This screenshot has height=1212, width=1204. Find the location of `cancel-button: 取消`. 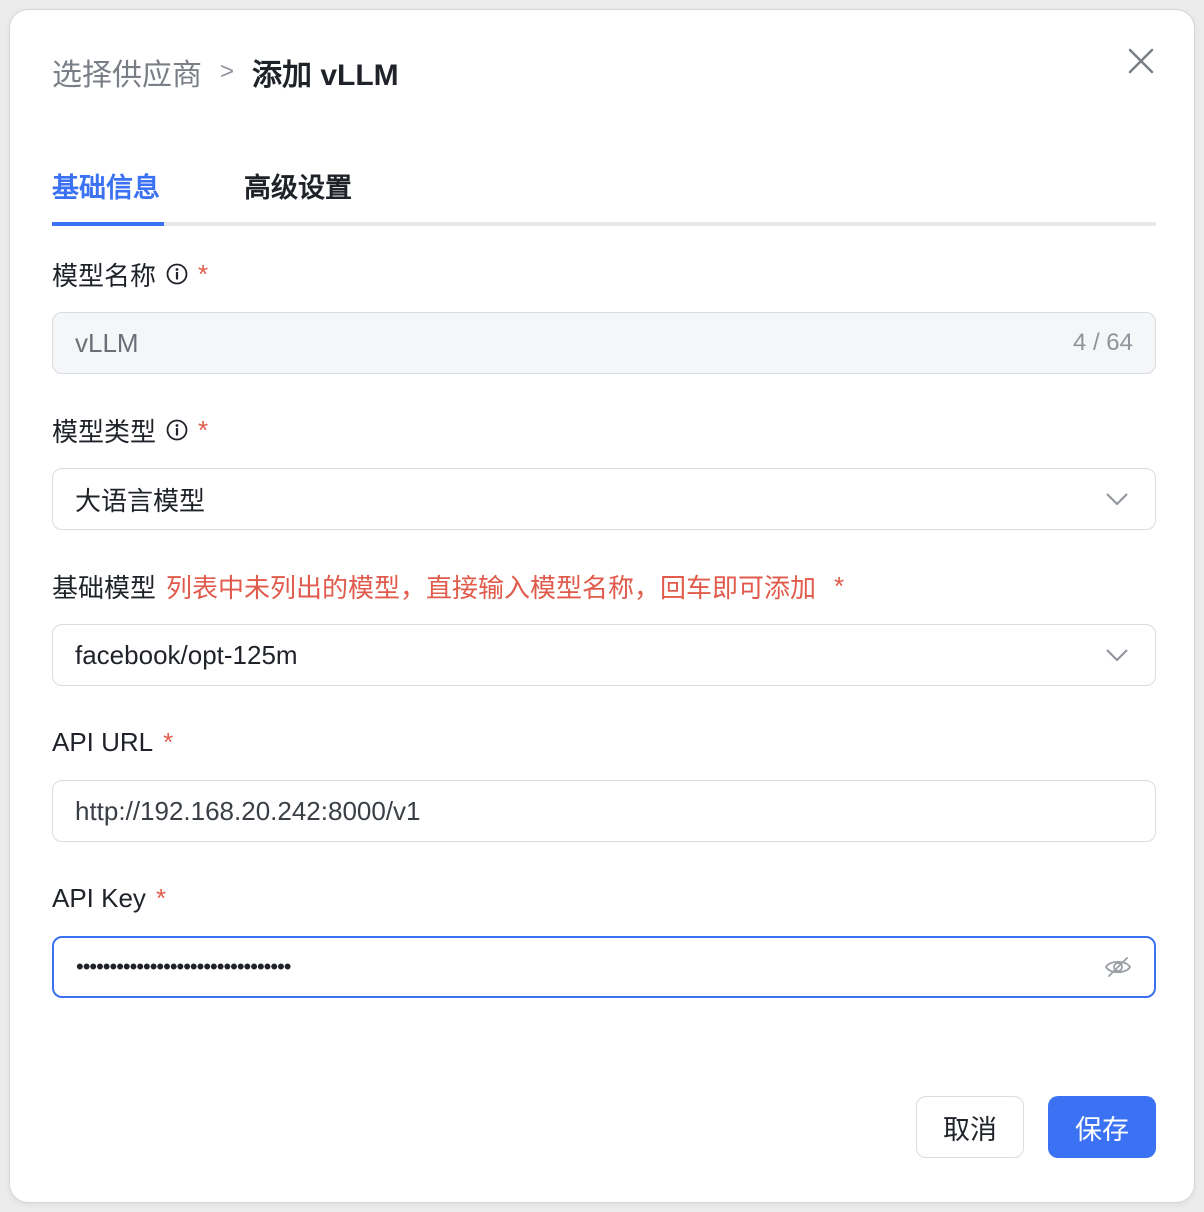

cancel-button: 取消 is located at coordinates (970, 1127).